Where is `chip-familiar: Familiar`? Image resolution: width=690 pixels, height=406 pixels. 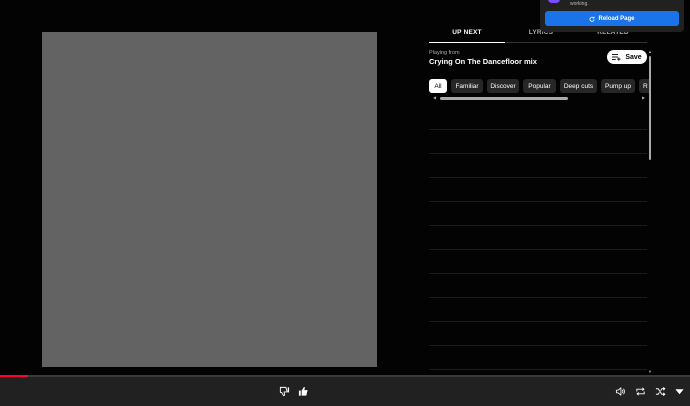 chip-familiar: Familiar is located at coordinates (467, 86).